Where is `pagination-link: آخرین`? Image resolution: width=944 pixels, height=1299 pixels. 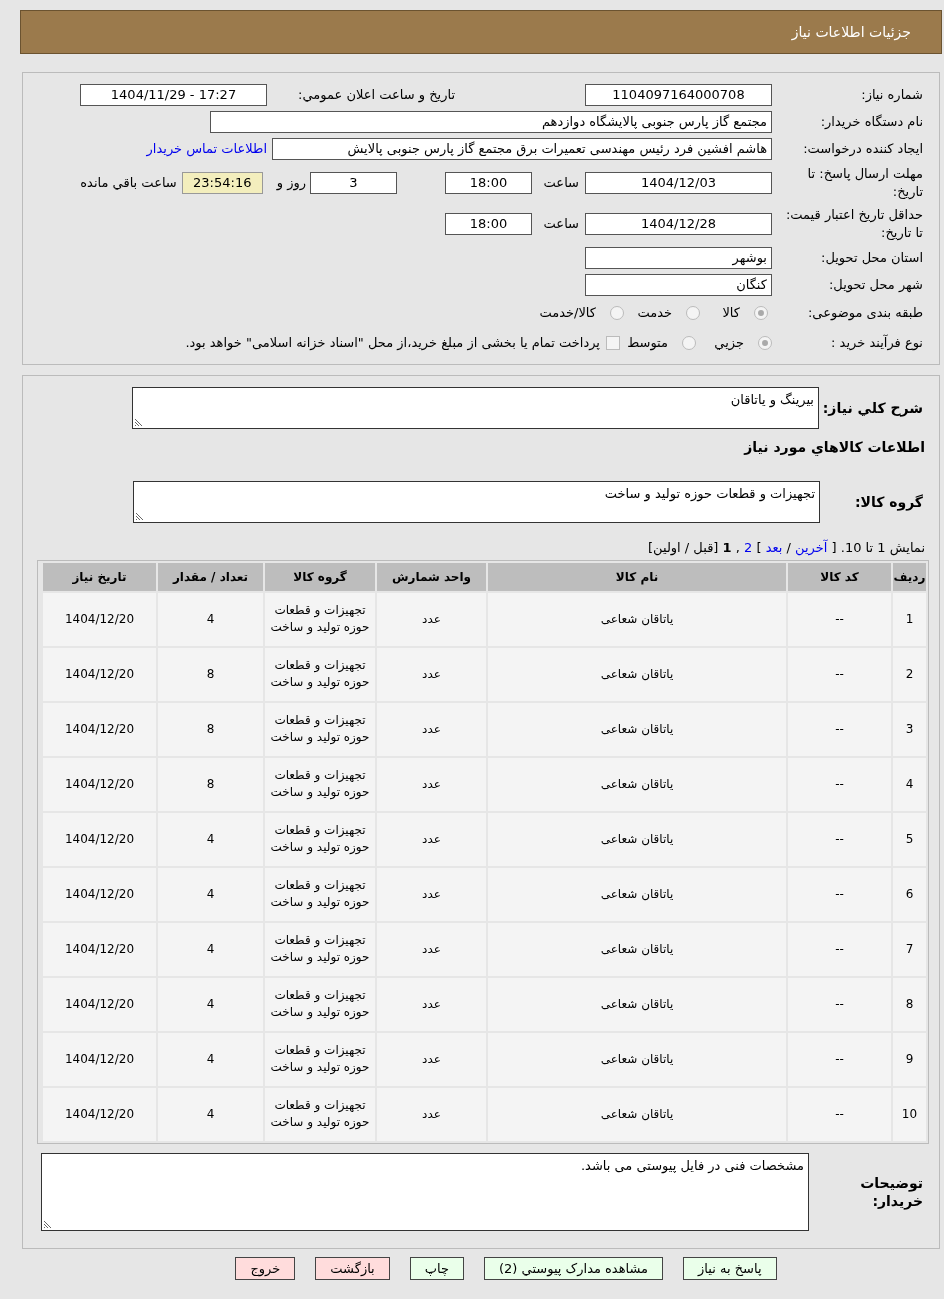
pagination-link: آخرین is located at coordinates (811, 547).